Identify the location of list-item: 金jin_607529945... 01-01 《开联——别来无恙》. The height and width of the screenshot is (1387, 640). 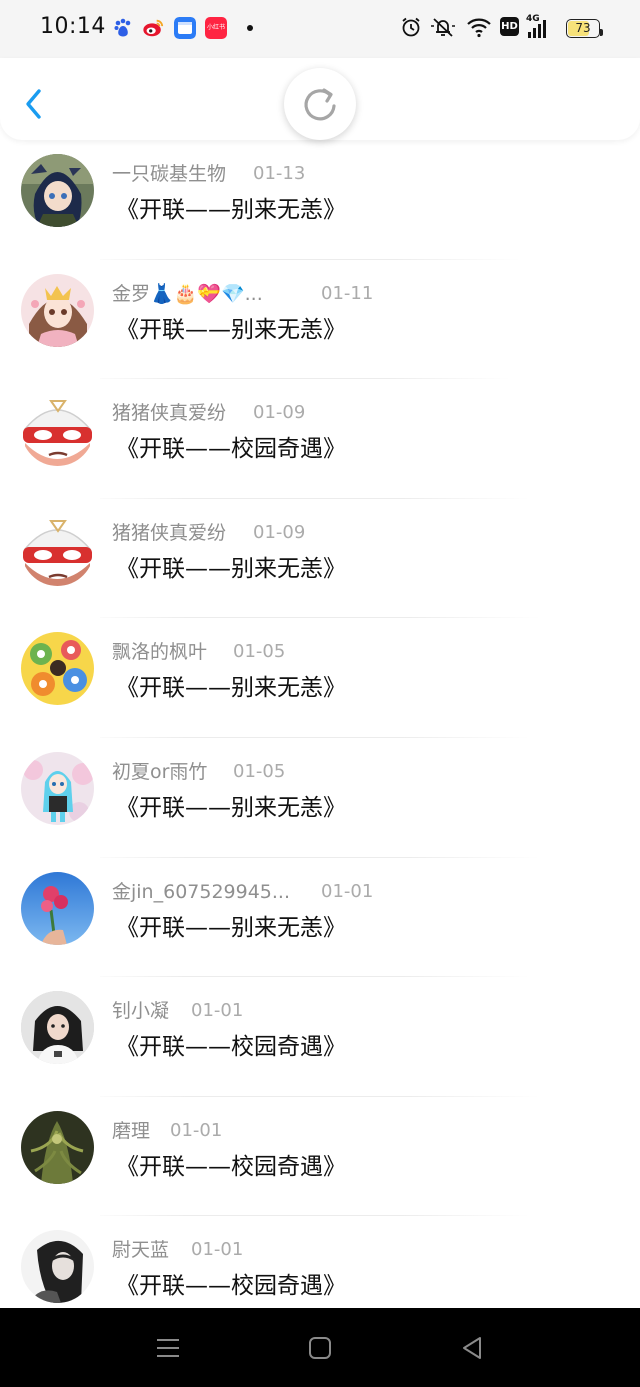
(320, 918).